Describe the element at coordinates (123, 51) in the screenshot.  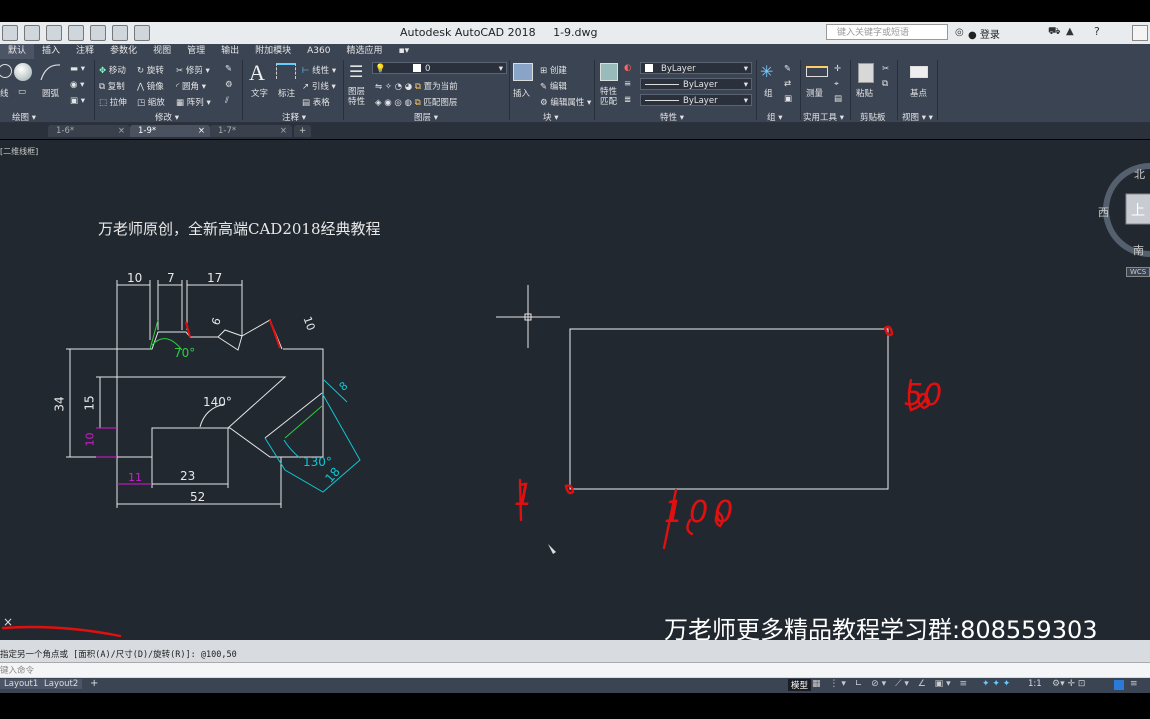
I see `tab-parametric: 参数化` at that location.